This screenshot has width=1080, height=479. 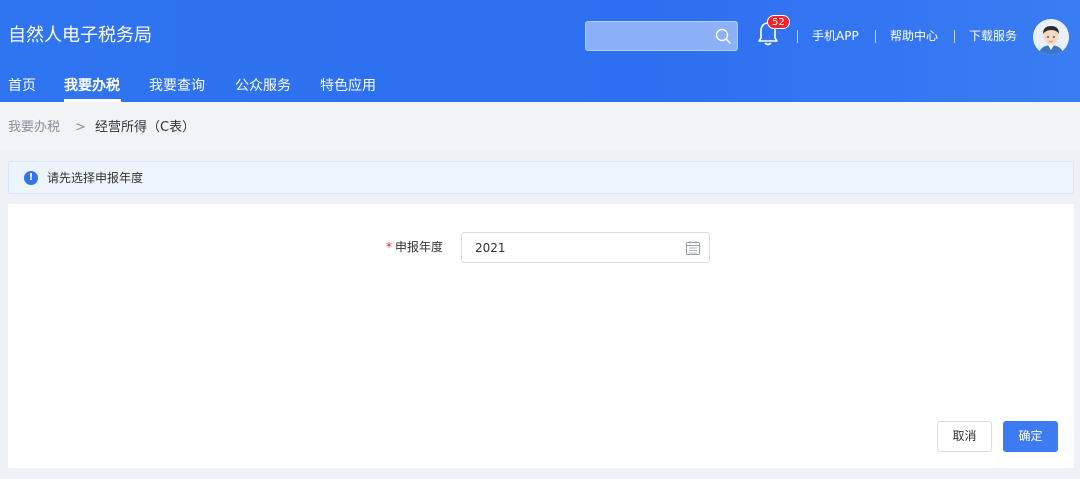 What do you see at coordinates (80, 35) in the screenshot?
I see `app-title: 自然人电子税务局` at bounding box center [80, 35].